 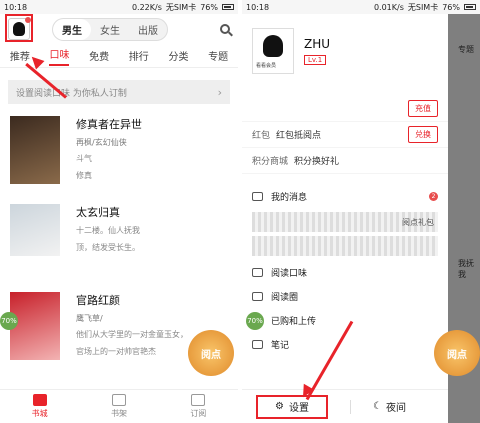 I want to click on network-speed: 0.22K/s, so click(x=146, y=7).